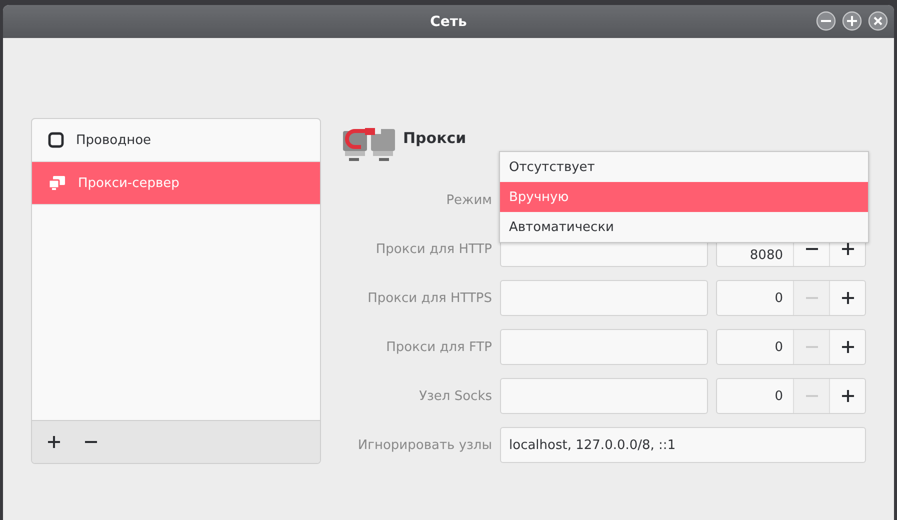 The height and width of the screenshot is (520, 897). I want to click on menu-item: Отсутствует, so click(684, 167).